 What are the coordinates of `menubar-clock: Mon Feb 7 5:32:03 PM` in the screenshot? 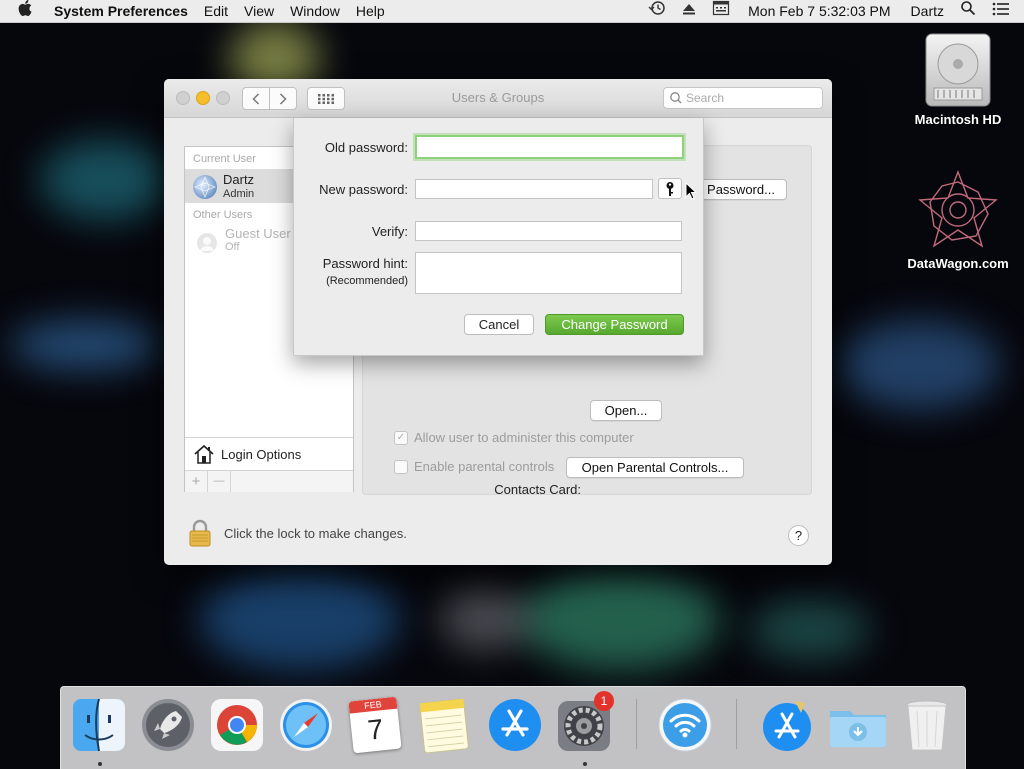 It's located at (818, 11).